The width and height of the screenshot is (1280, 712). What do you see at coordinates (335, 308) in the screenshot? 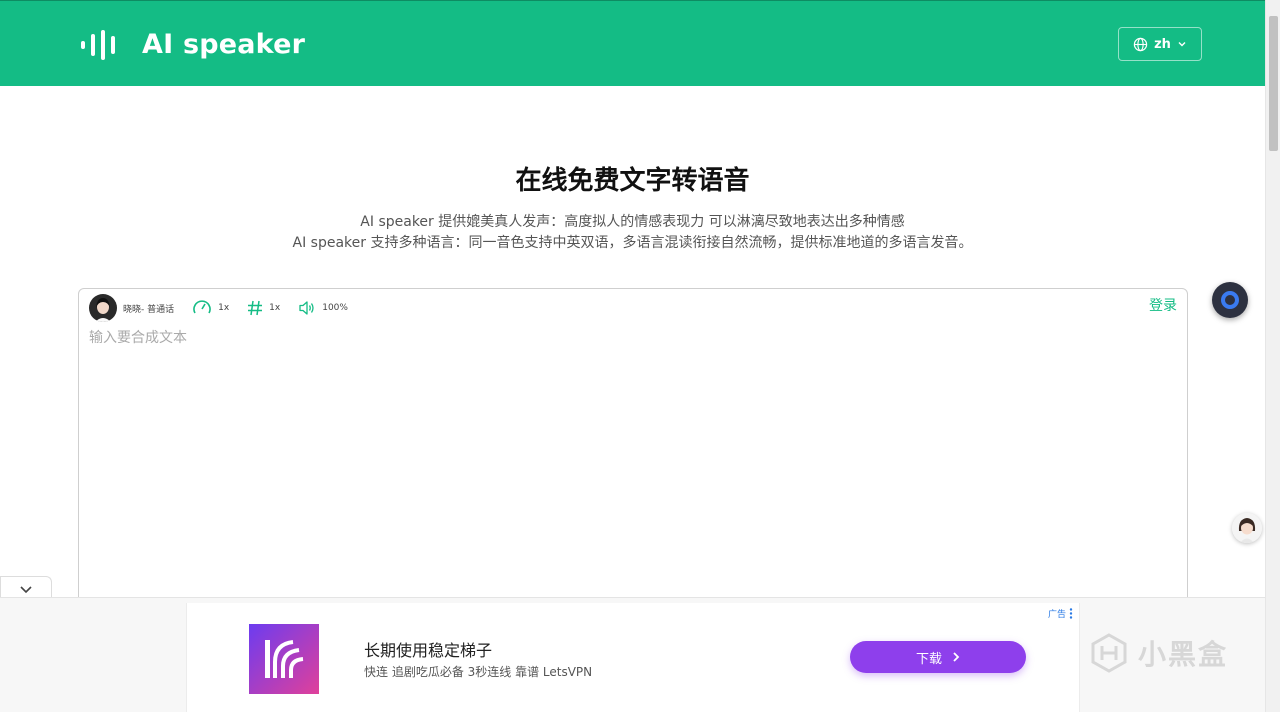
I see `volume-value: 100%` at bounding box center [335, 308].